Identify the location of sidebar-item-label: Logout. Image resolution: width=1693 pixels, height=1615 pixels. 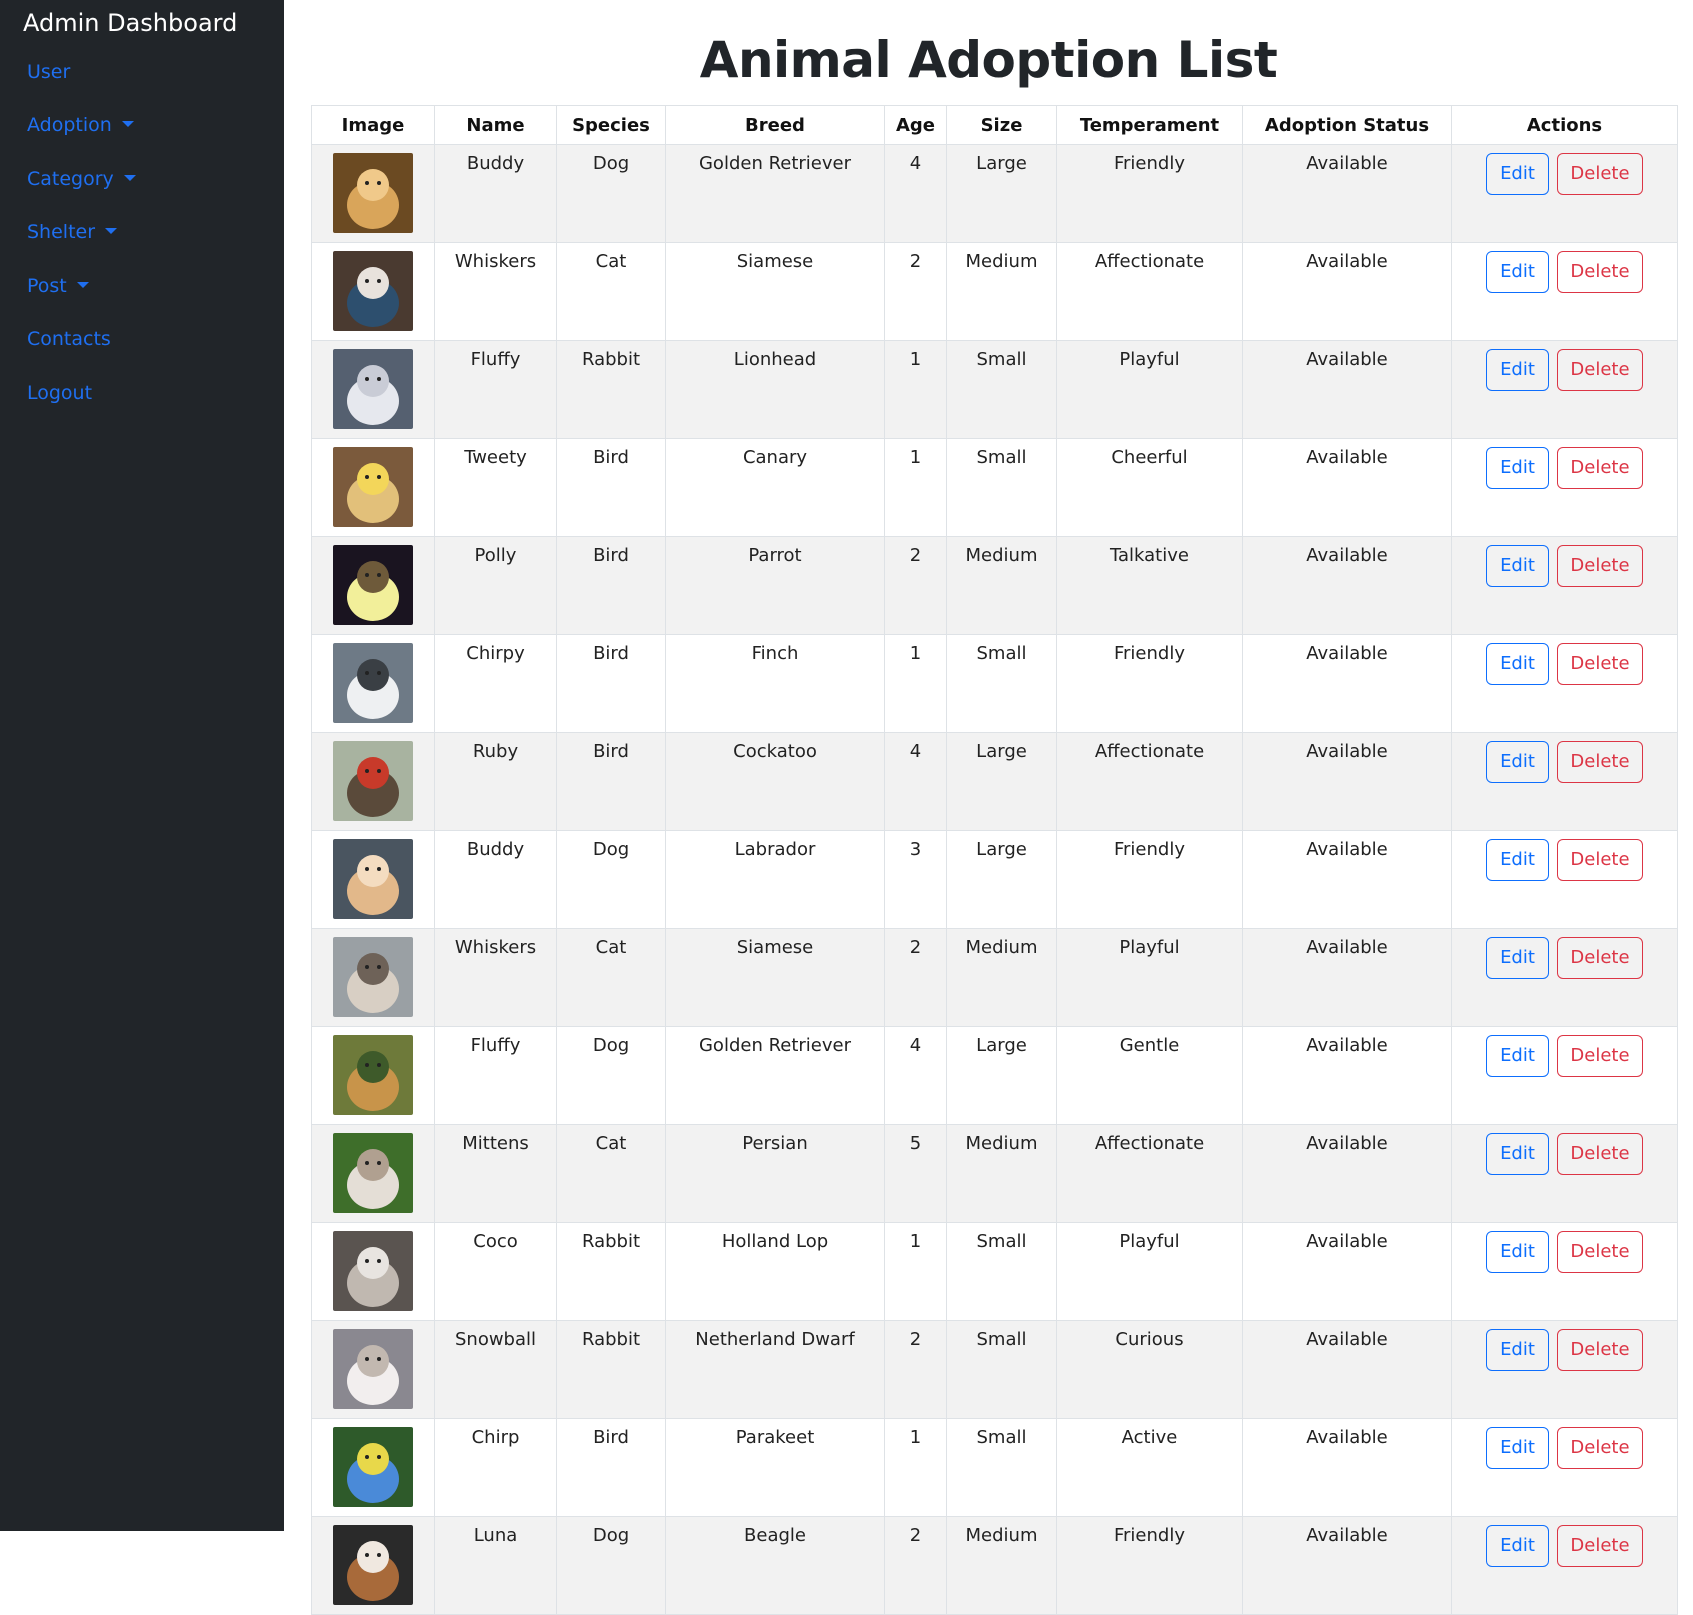
(60, 393).